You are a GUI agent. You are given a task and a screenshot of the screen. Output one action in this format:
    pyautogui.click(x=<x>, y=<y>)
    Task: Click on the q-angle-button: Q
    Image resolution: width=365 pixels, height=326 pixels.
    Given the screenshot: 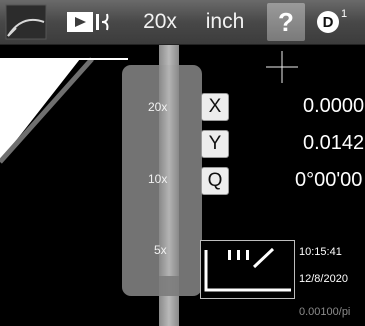 What is the action you would take?
    pyautogui.click(x=215, y=181)
    